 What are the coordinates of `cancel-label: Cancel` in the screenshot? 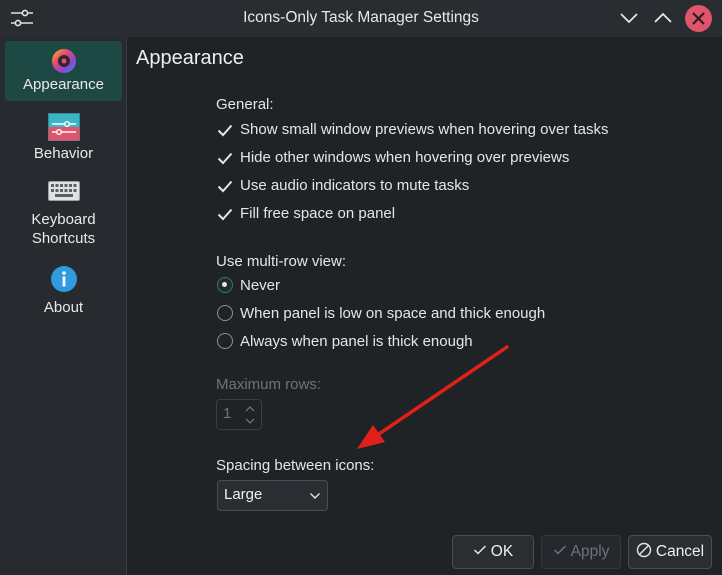 It's located at (680, 551).